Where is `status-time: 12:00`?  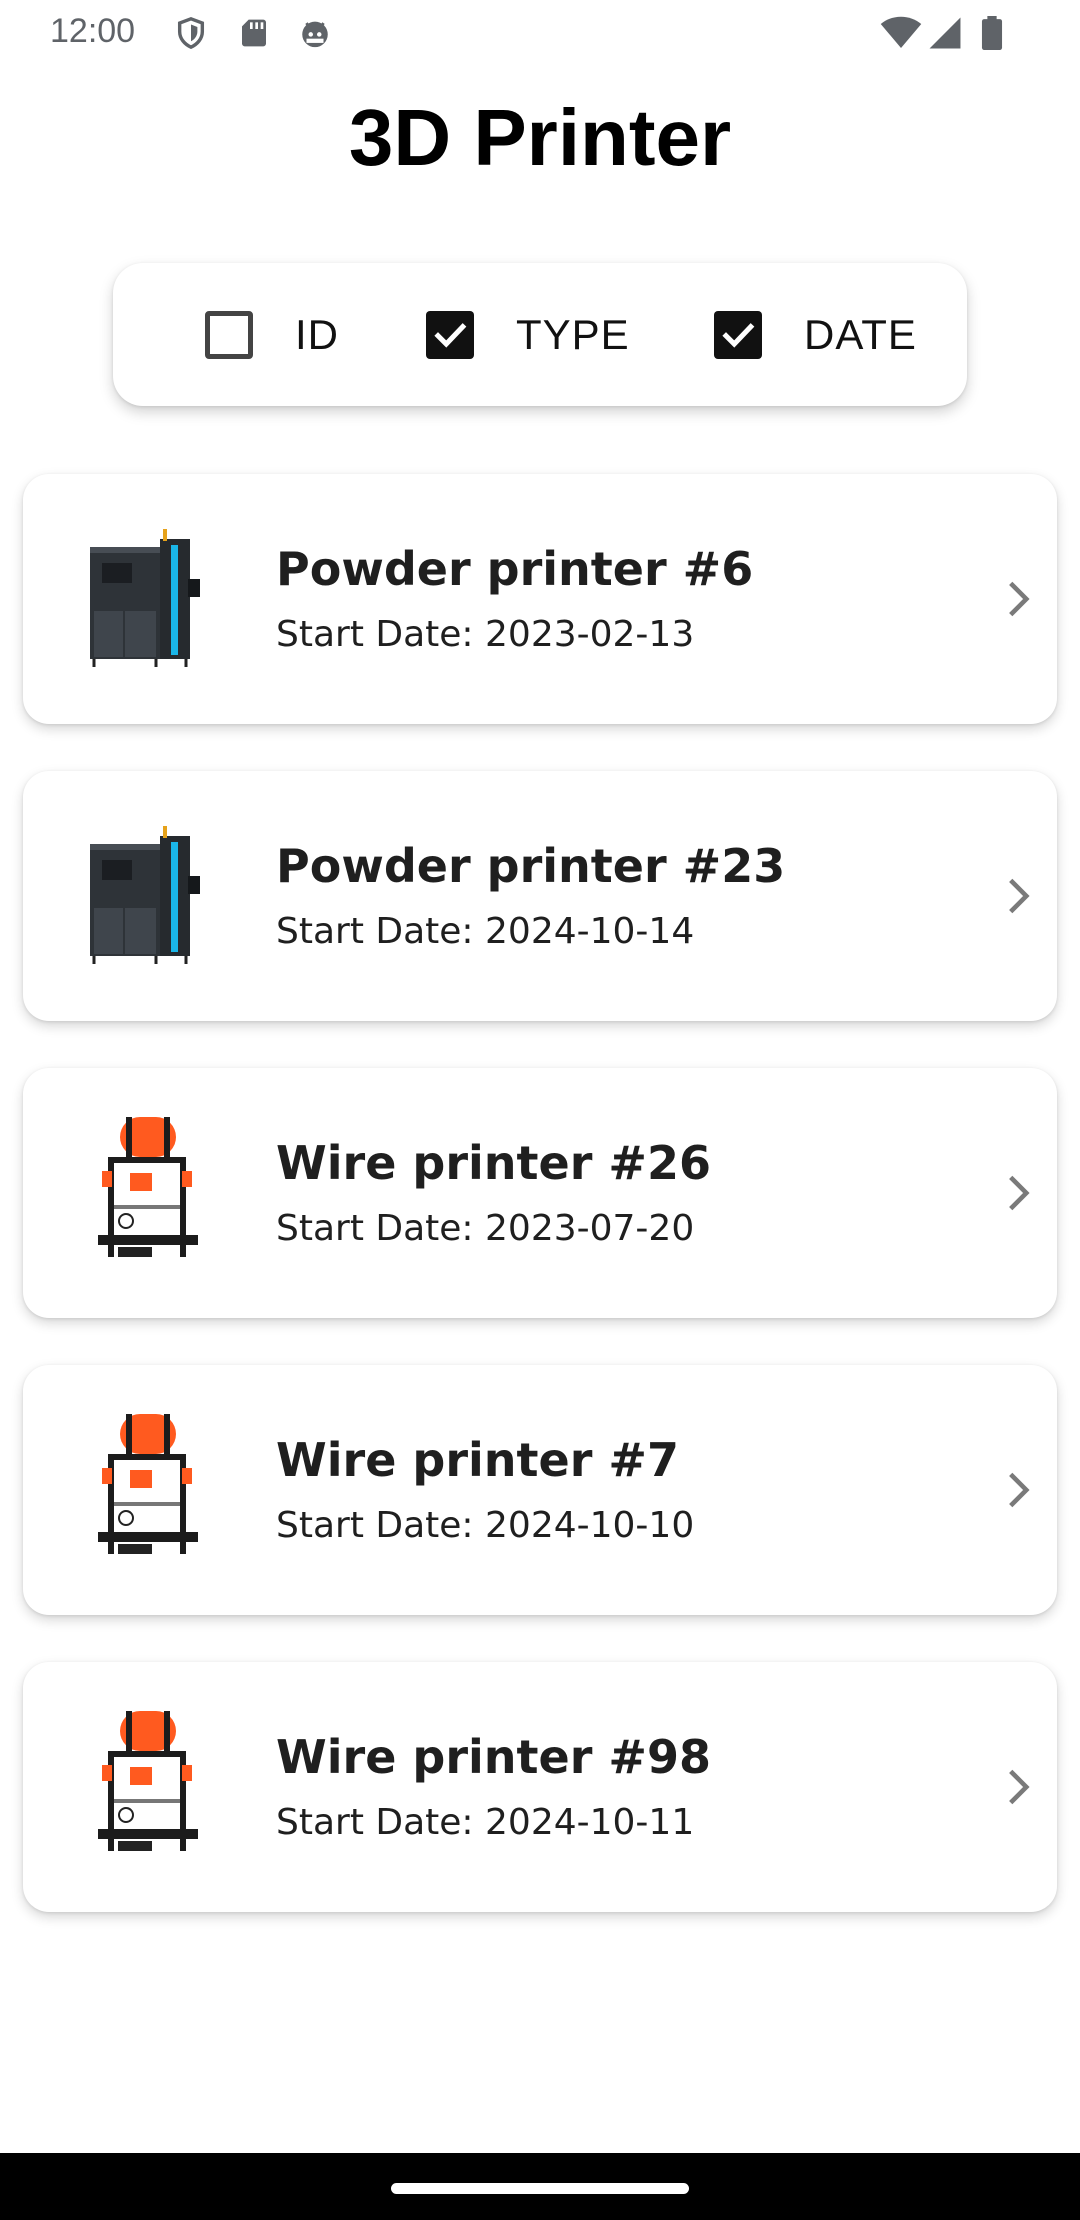
status-time: 12:00 is located at coordinates (93, 31).